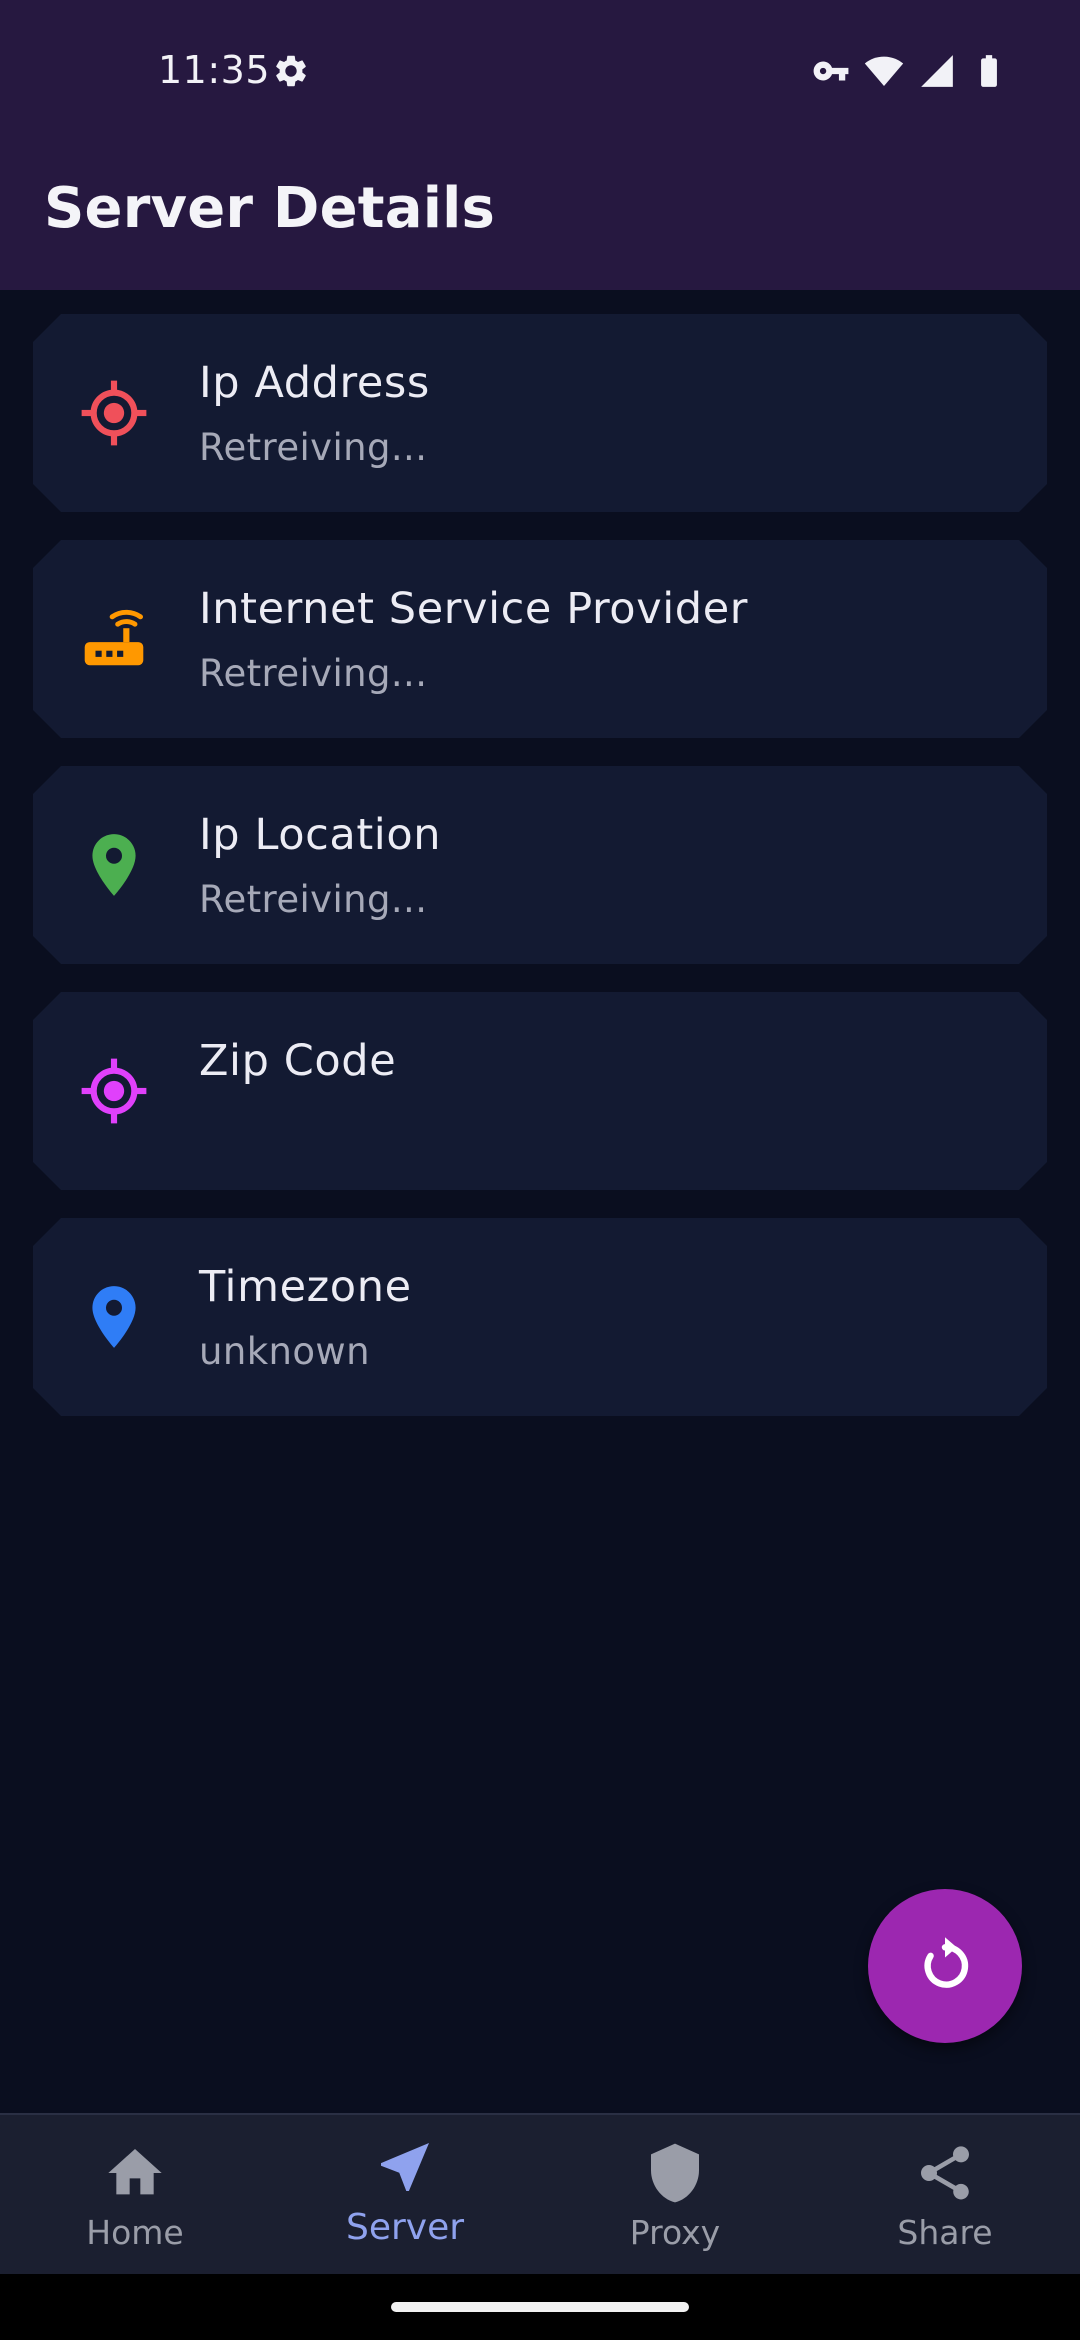 The height and width of the screenshot is (2340, 1080). What do you see at coordinates (675, 2173) in the screenshot?
I see `shield-icon` at bounding box center [675, 2173].